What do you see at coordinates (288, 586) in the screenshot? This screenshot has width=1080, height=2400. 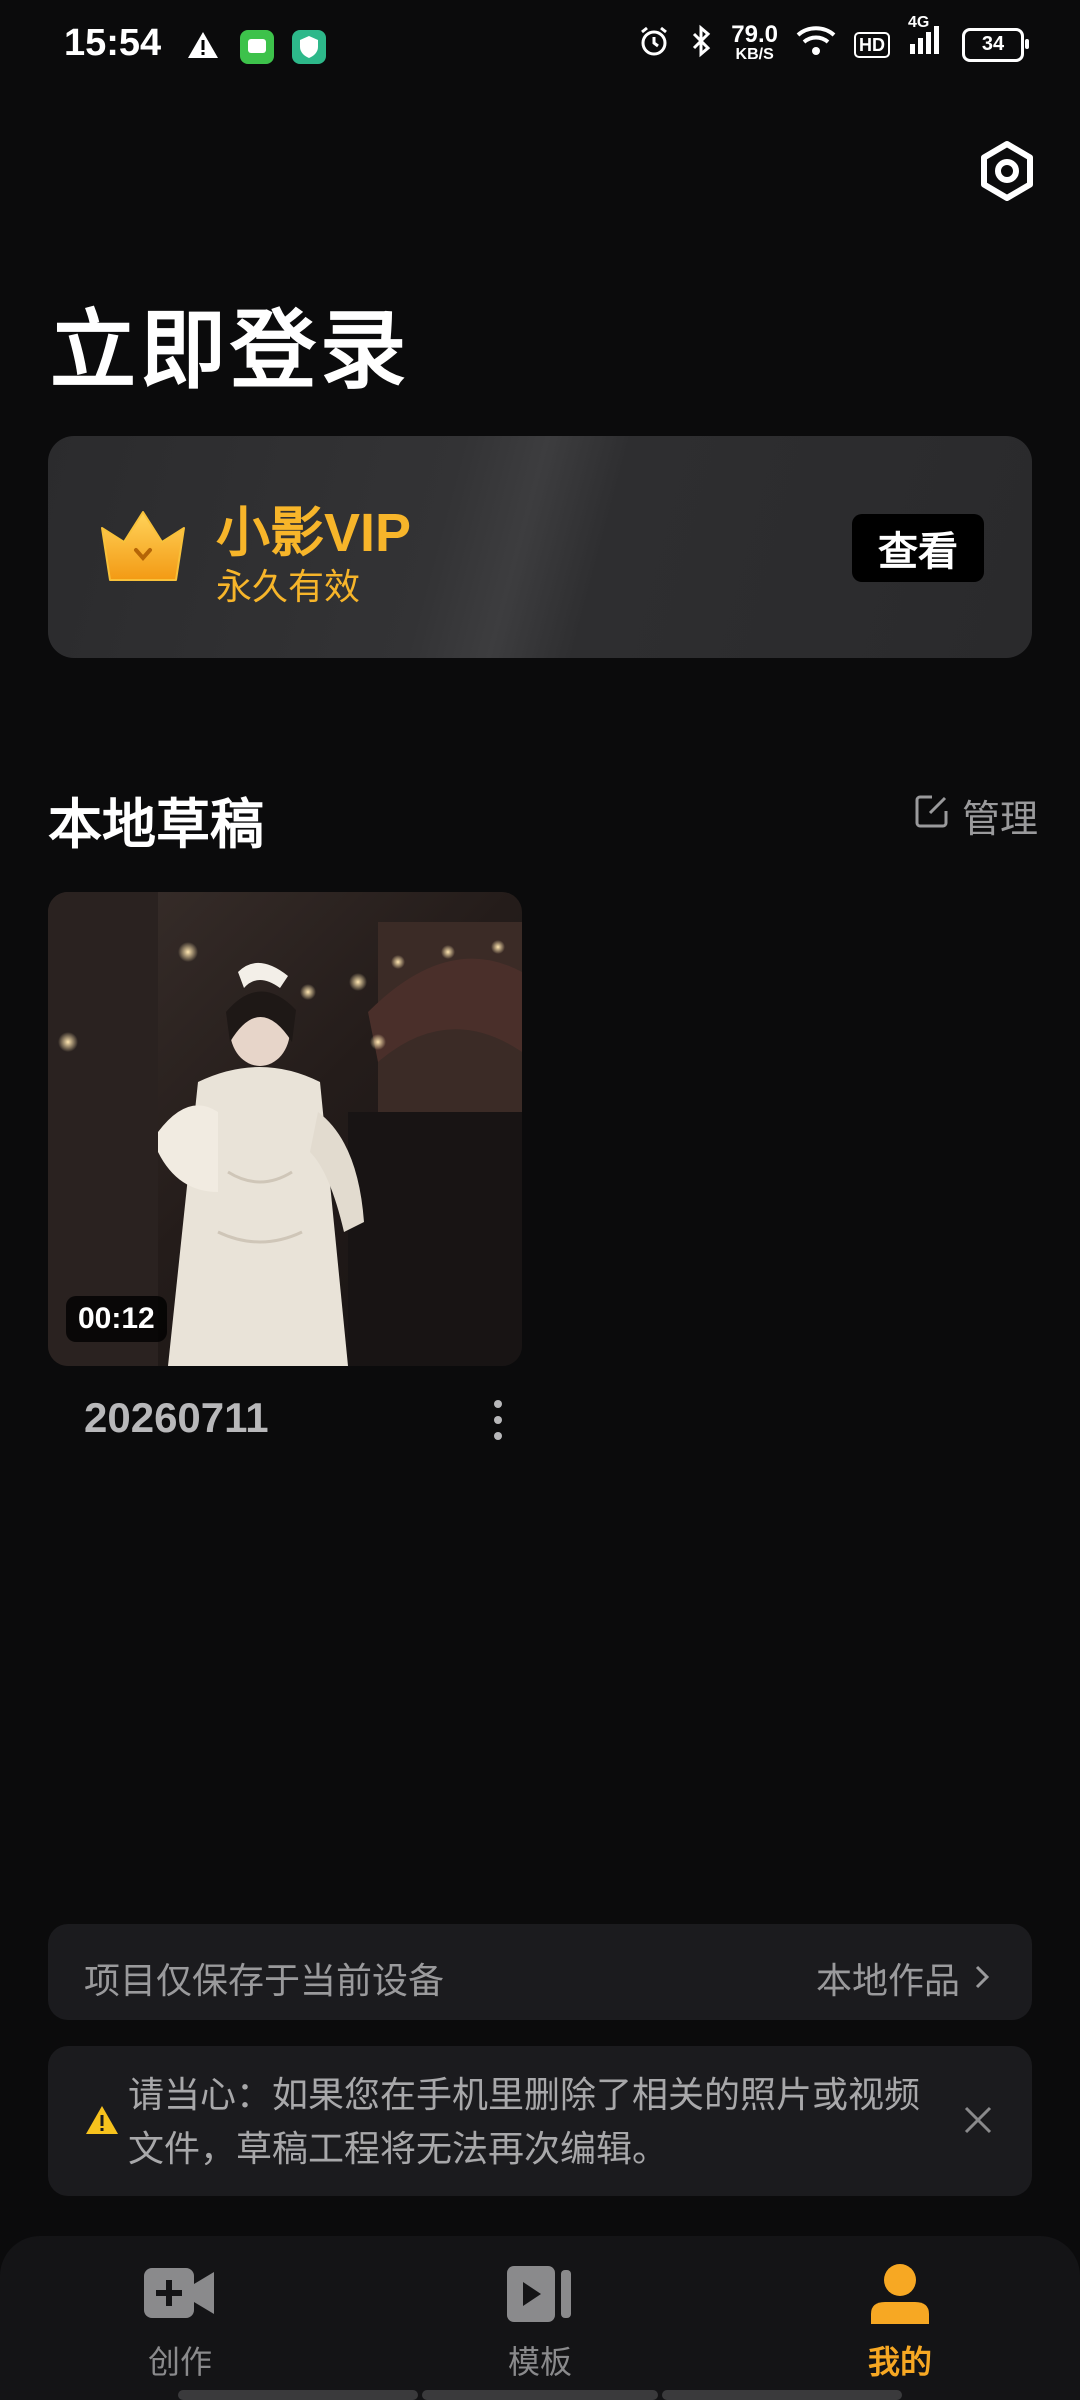 I see `vip-validity: 永久有效` at bounding box center [288, 586].